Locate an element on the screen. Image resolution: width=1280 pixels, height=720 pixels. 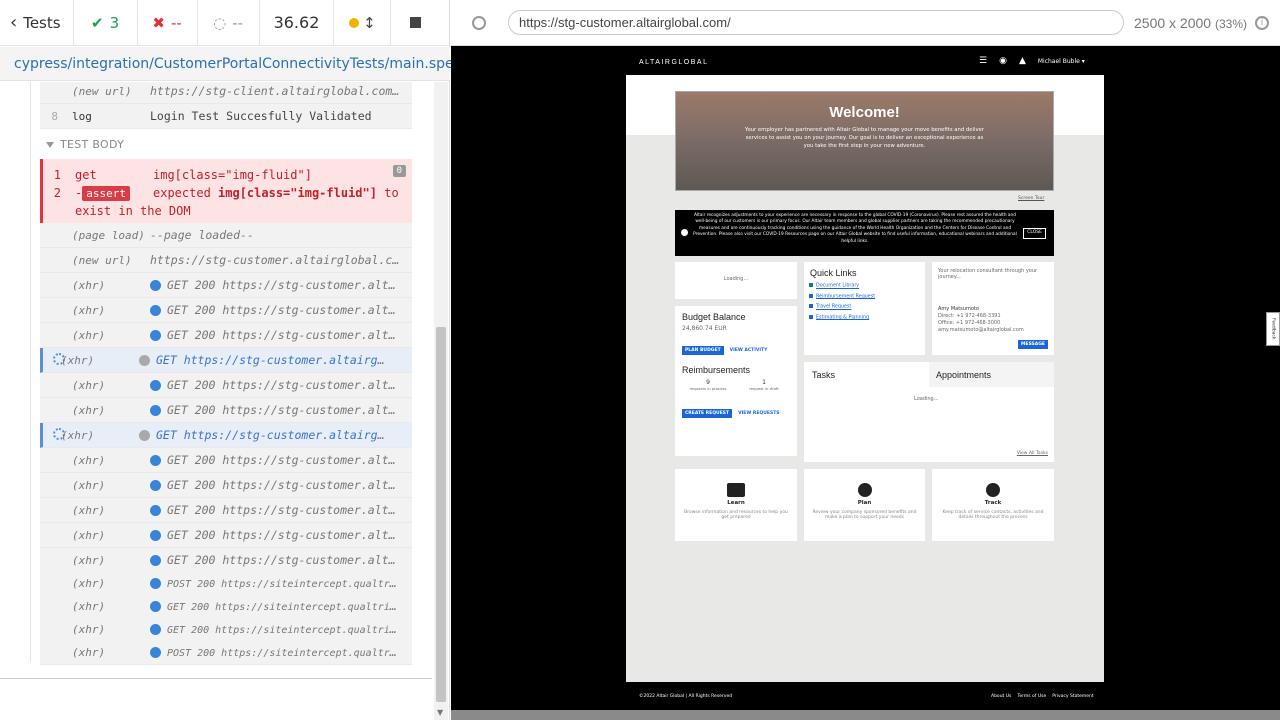
test-body-header: TEST BODY is located at coordinates (85, 144).